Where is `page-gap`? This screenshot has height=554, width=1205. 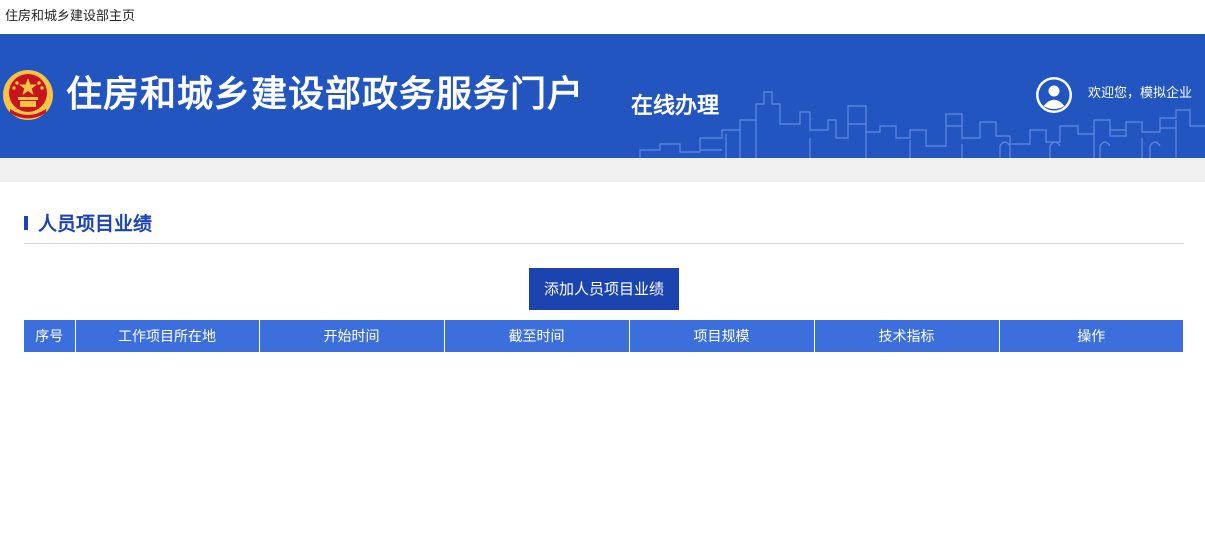 page-gap is located at coordinates (602, 170).